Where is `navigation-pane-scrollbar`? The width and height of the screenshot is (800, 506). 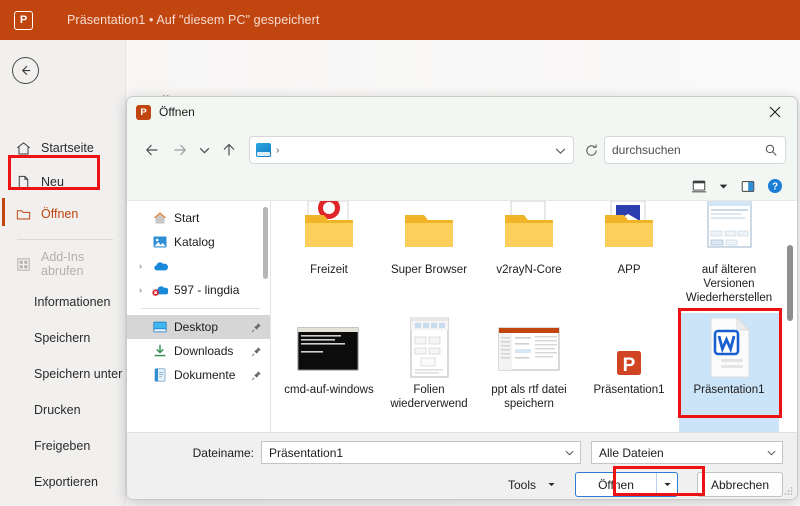 navigation-pane-scrollbar is located at coordinates (265, 243).